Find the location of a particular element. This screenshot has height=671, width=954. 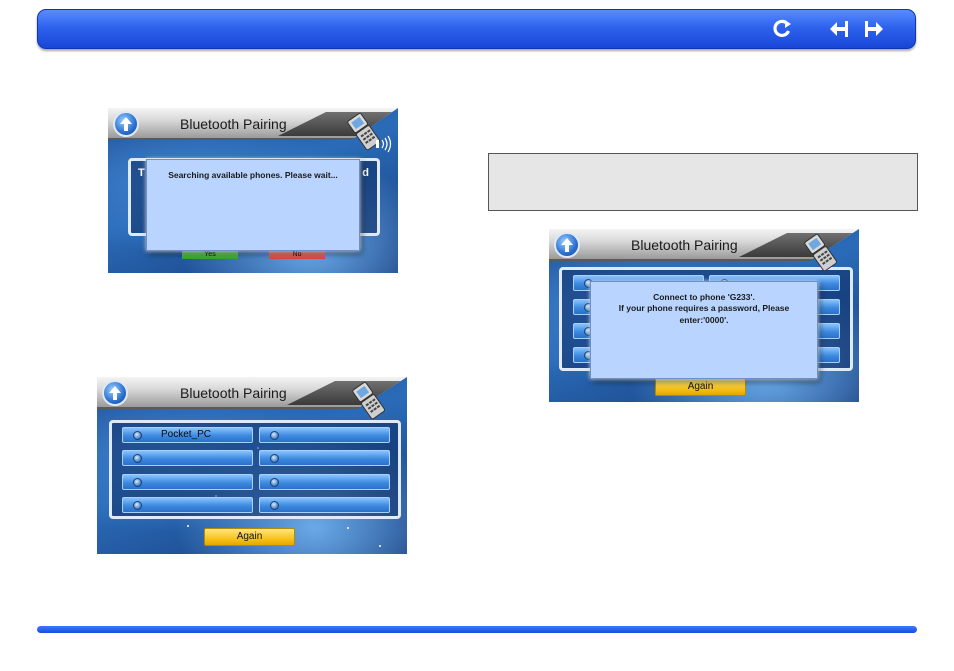

phone-slot-1: Pocket_PC is located at coordinates (187, 435).